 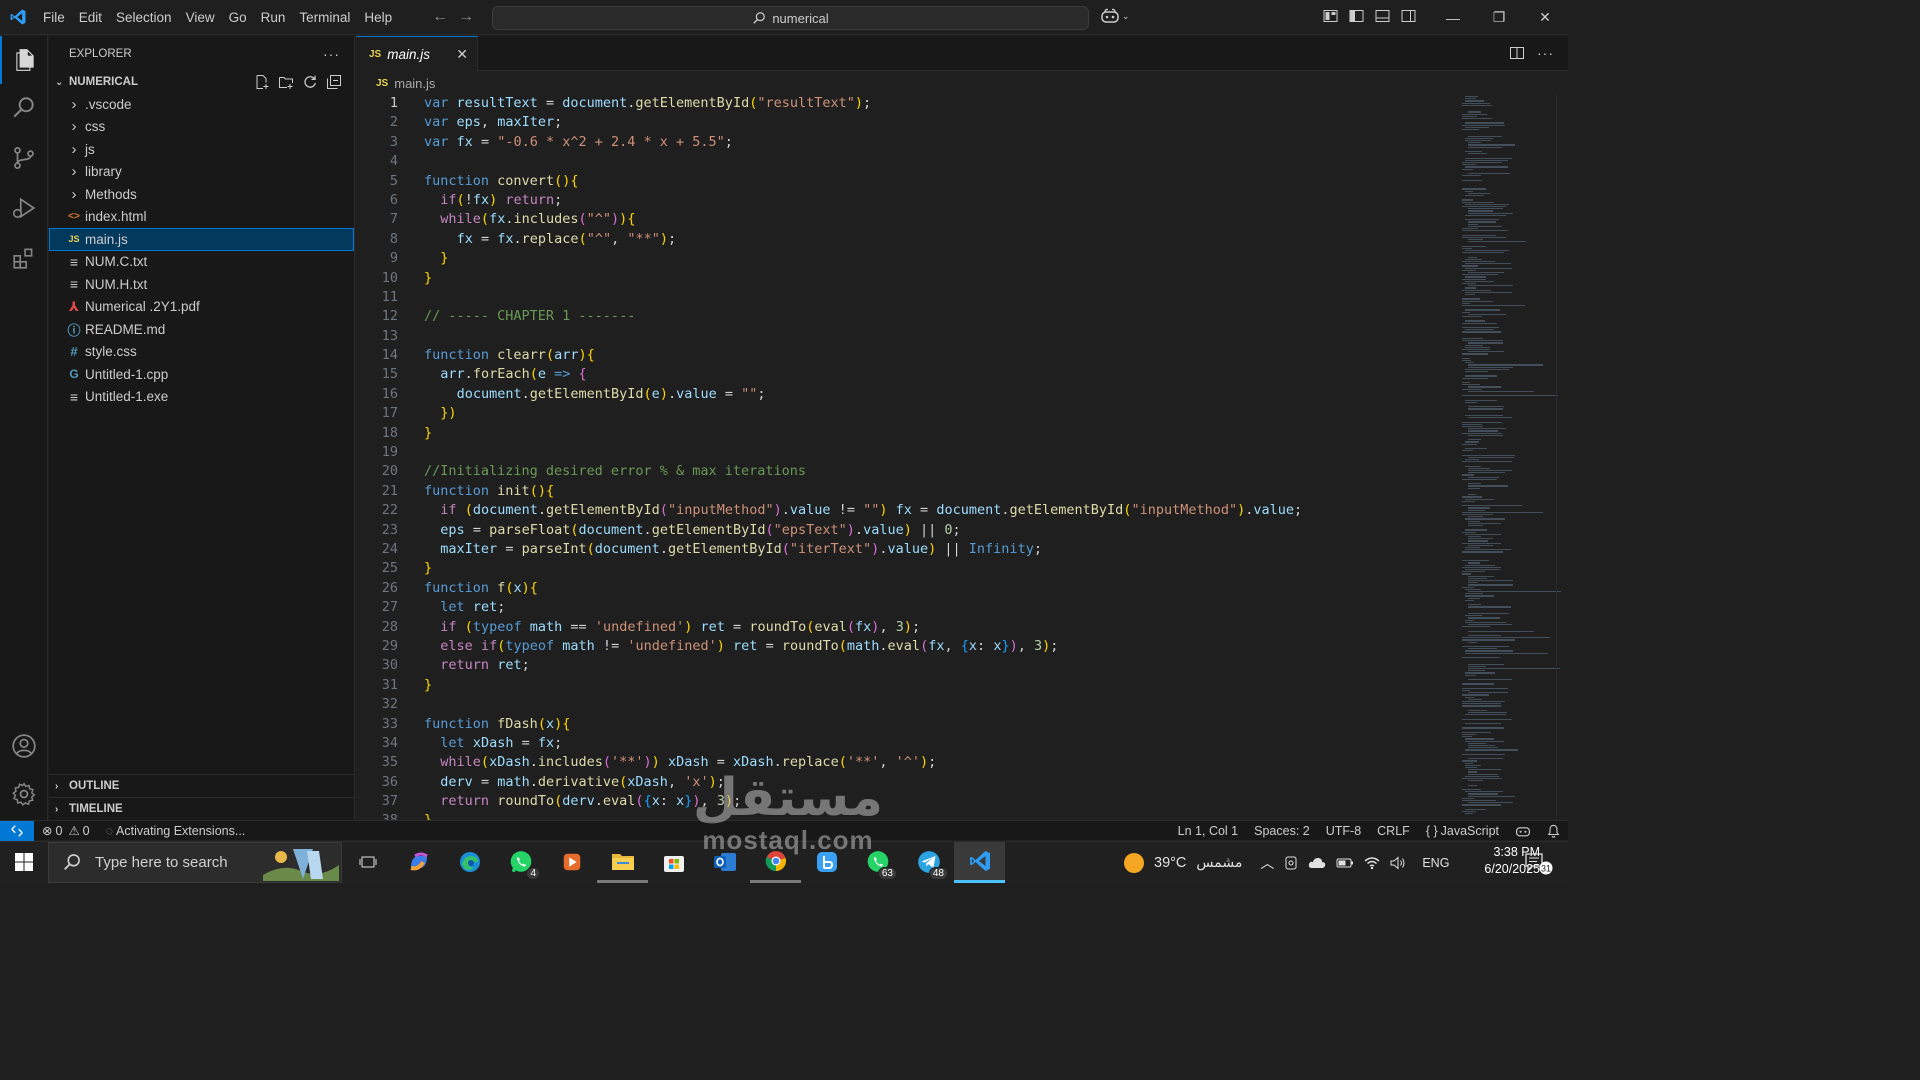 What do you see at coordinates (17, 830) in the screenshot?
I see `remote-indicator` at bounding box center [17, 830].